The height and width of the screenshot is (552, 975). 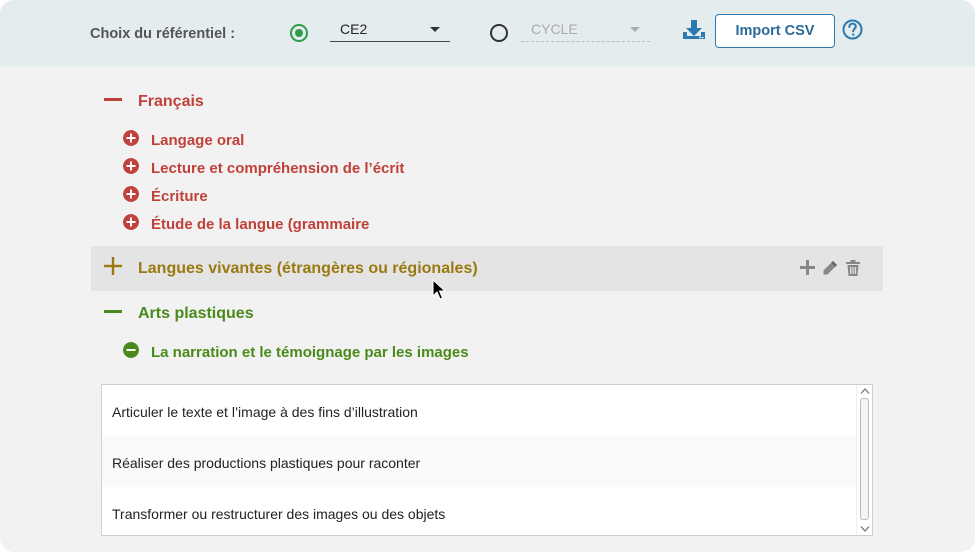 I want to click on cycle-select-value: CYCLE, so click(x=554, y=29).